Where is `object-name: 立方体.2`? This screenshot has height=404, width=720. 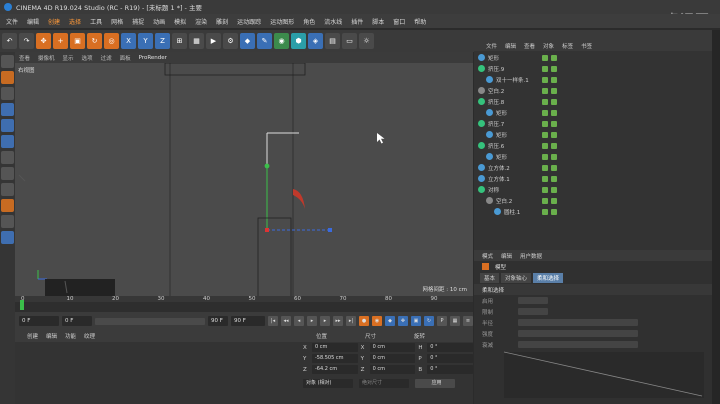
object-name: 立方体.2 is located at coordinates (499, 168).